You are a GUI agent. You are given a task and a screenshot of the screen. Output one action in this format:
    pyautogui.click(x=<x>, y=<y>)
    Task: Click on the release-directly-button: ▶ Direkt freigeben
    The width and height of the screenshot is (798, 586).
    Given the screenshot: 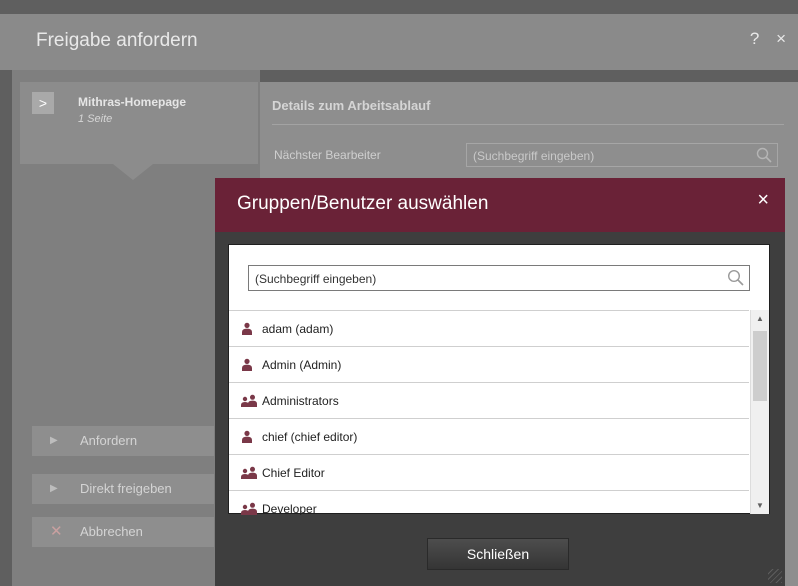 What is the action you would take?
    pyautogui.click(x=123, y=489)
    